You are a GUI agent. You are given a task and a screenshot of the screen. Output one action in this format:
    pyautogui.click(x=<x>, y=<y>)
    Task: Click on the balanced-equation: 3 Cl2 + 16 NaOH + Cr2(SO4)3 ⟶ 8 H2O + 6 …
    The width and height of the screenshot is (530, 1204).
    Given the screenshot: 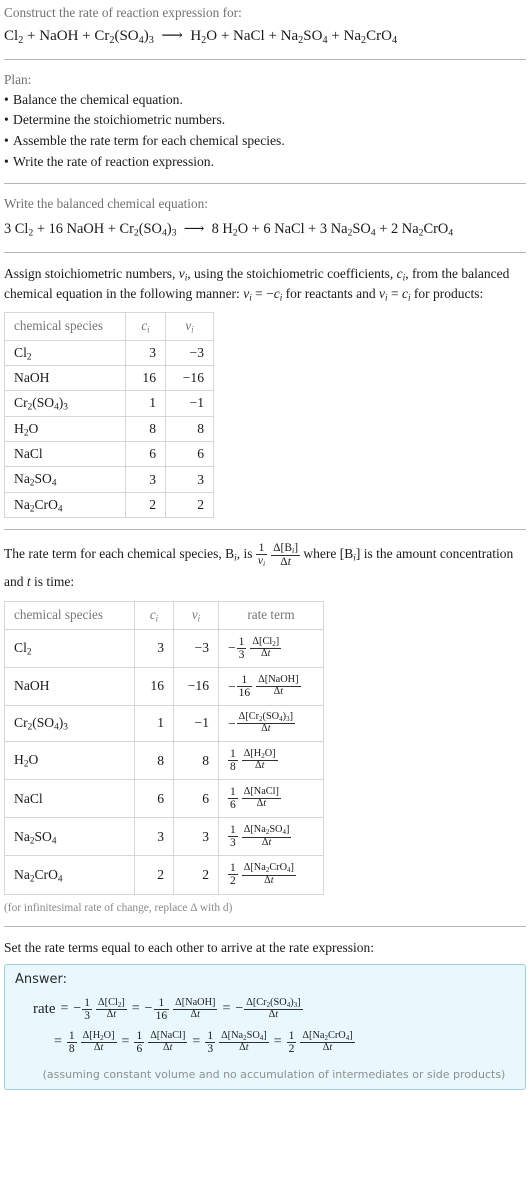 What is the action you would take?
    pyautogui.click(x=229, y=229)
    